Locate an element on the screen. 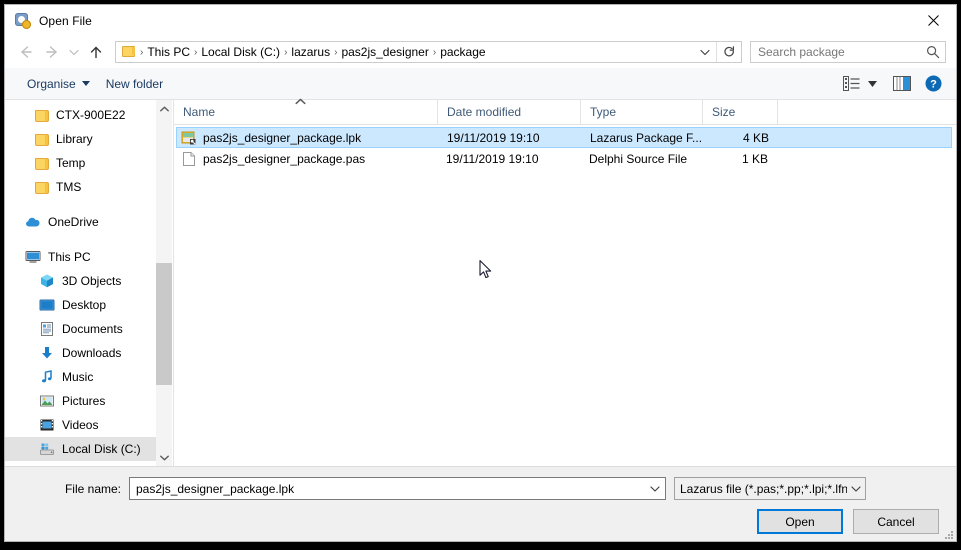  sidebar-item-downloads: Downloads is located at coordinates (80, 353).